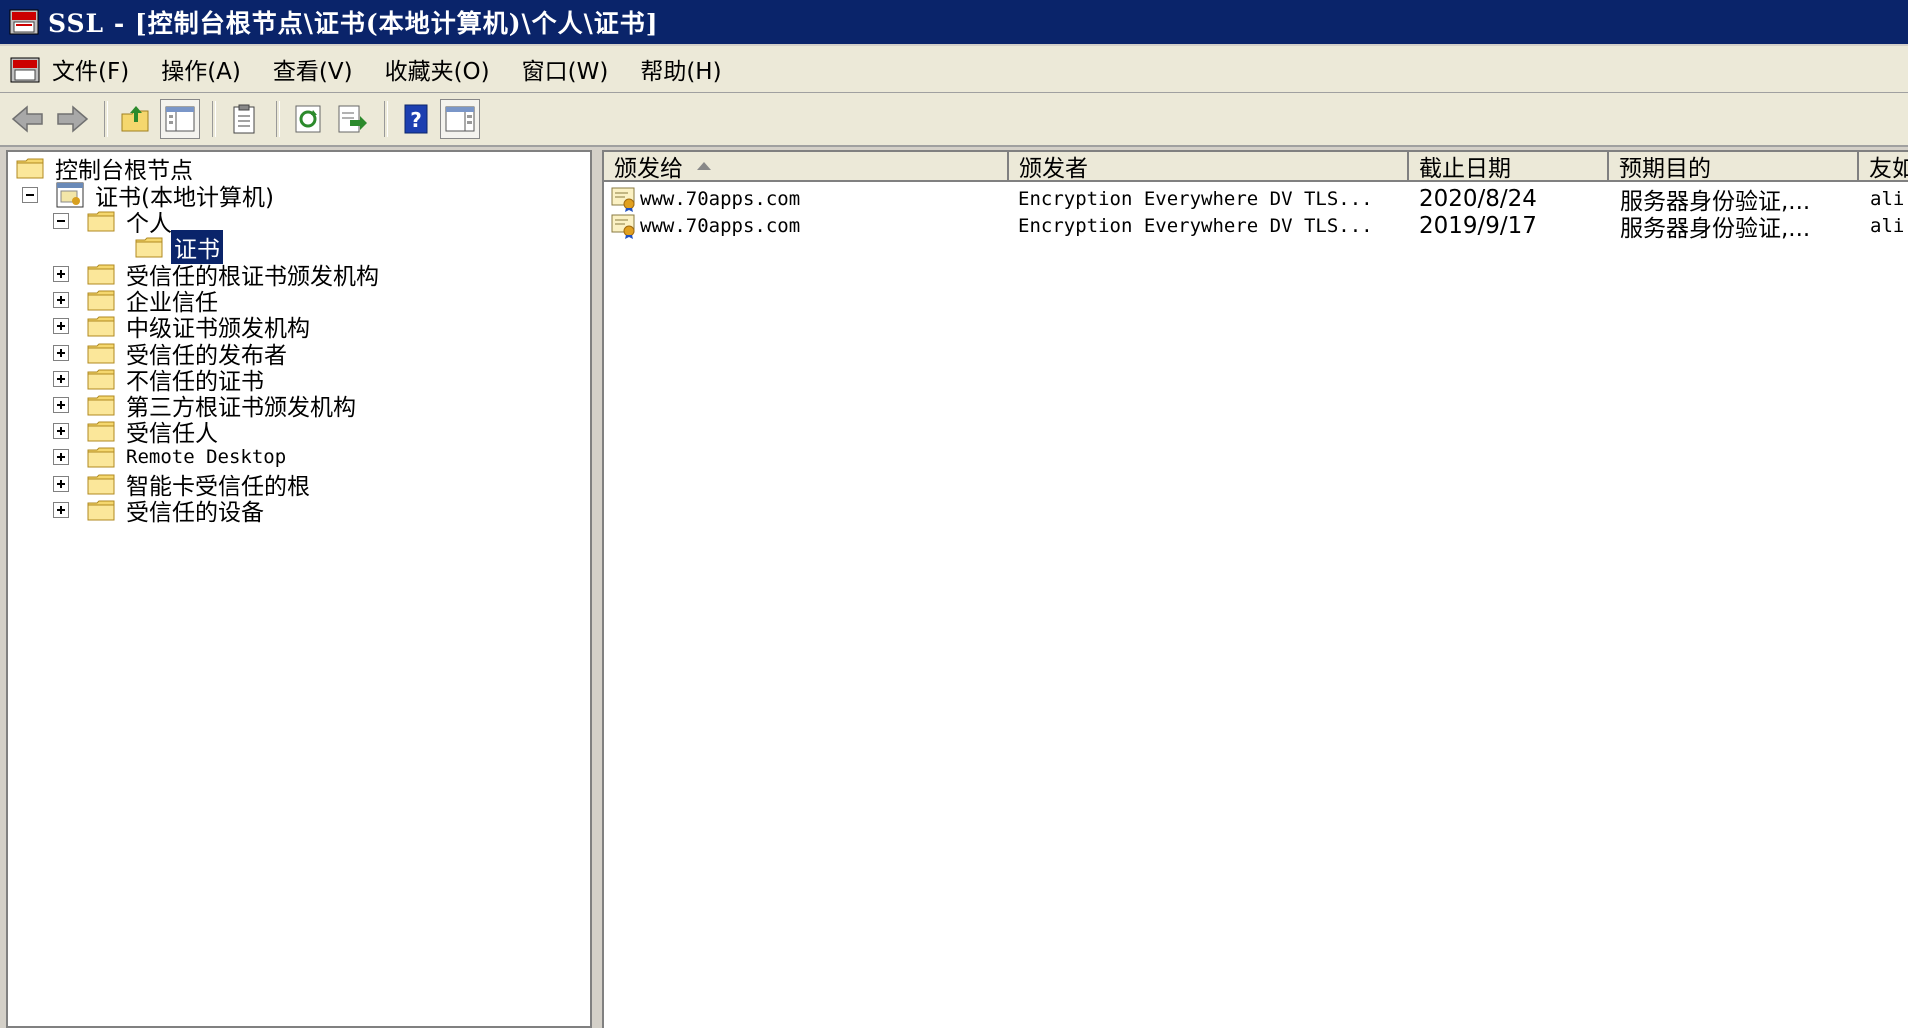 The width and height of the screenshot is (1908, 1028). Describe the element at coordinates (680, 69) in the screenshot. I see `menu-help: 帮助(H)` at that location.